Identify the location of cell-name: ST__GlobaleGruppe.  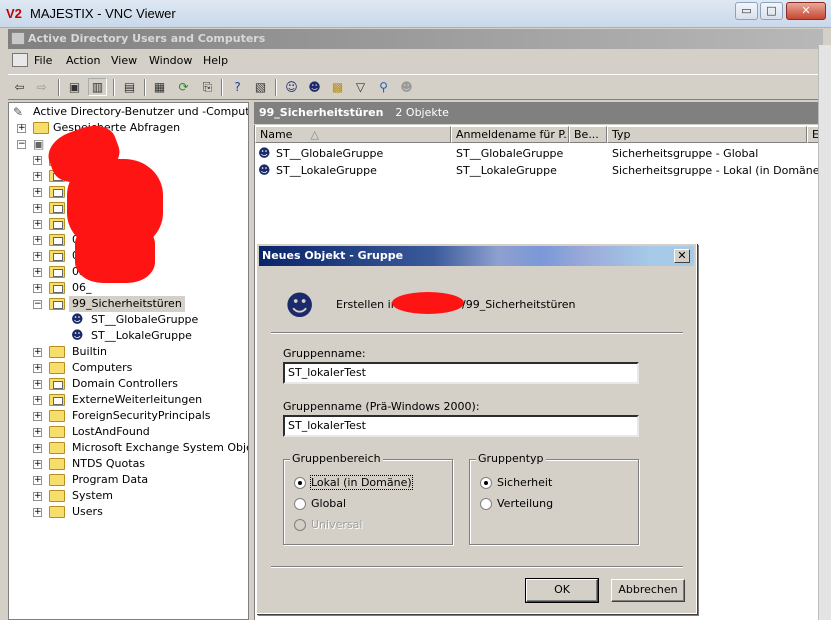
(330, 153).